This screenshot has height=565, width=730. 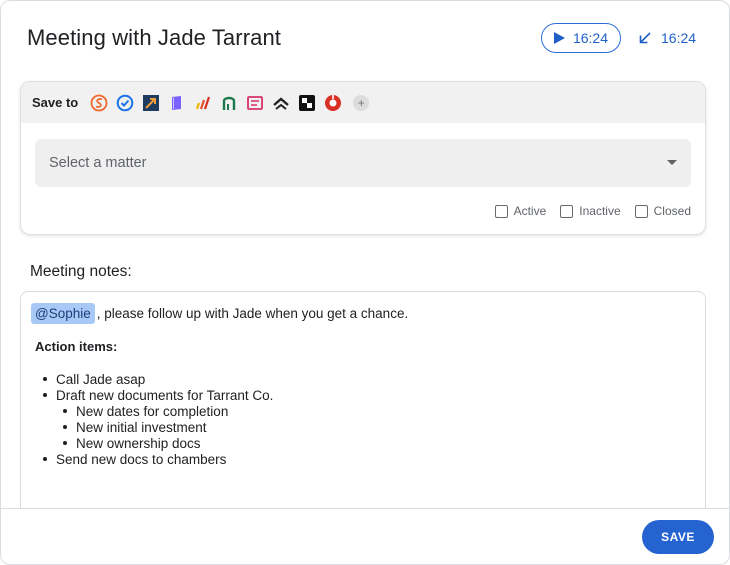 I want to click on filter-inactive-label: Inactive, so click(x=600, y=211).